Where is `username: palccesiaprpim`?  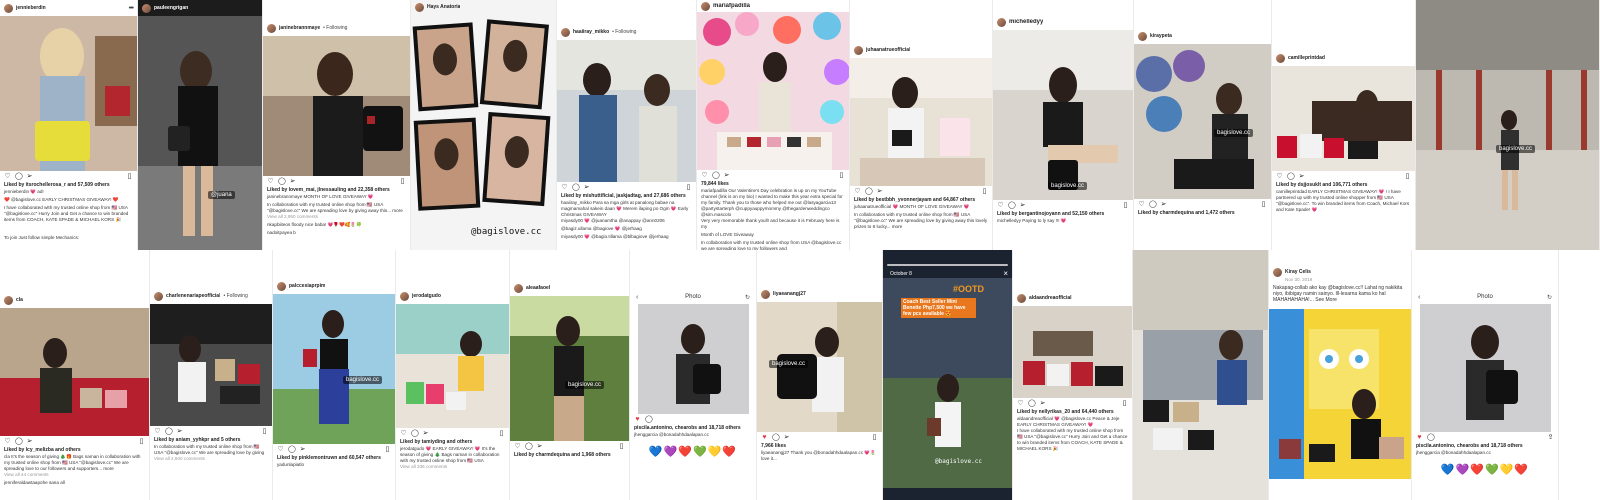 username: palccesiaprpim is located at coordinates (307, 286).